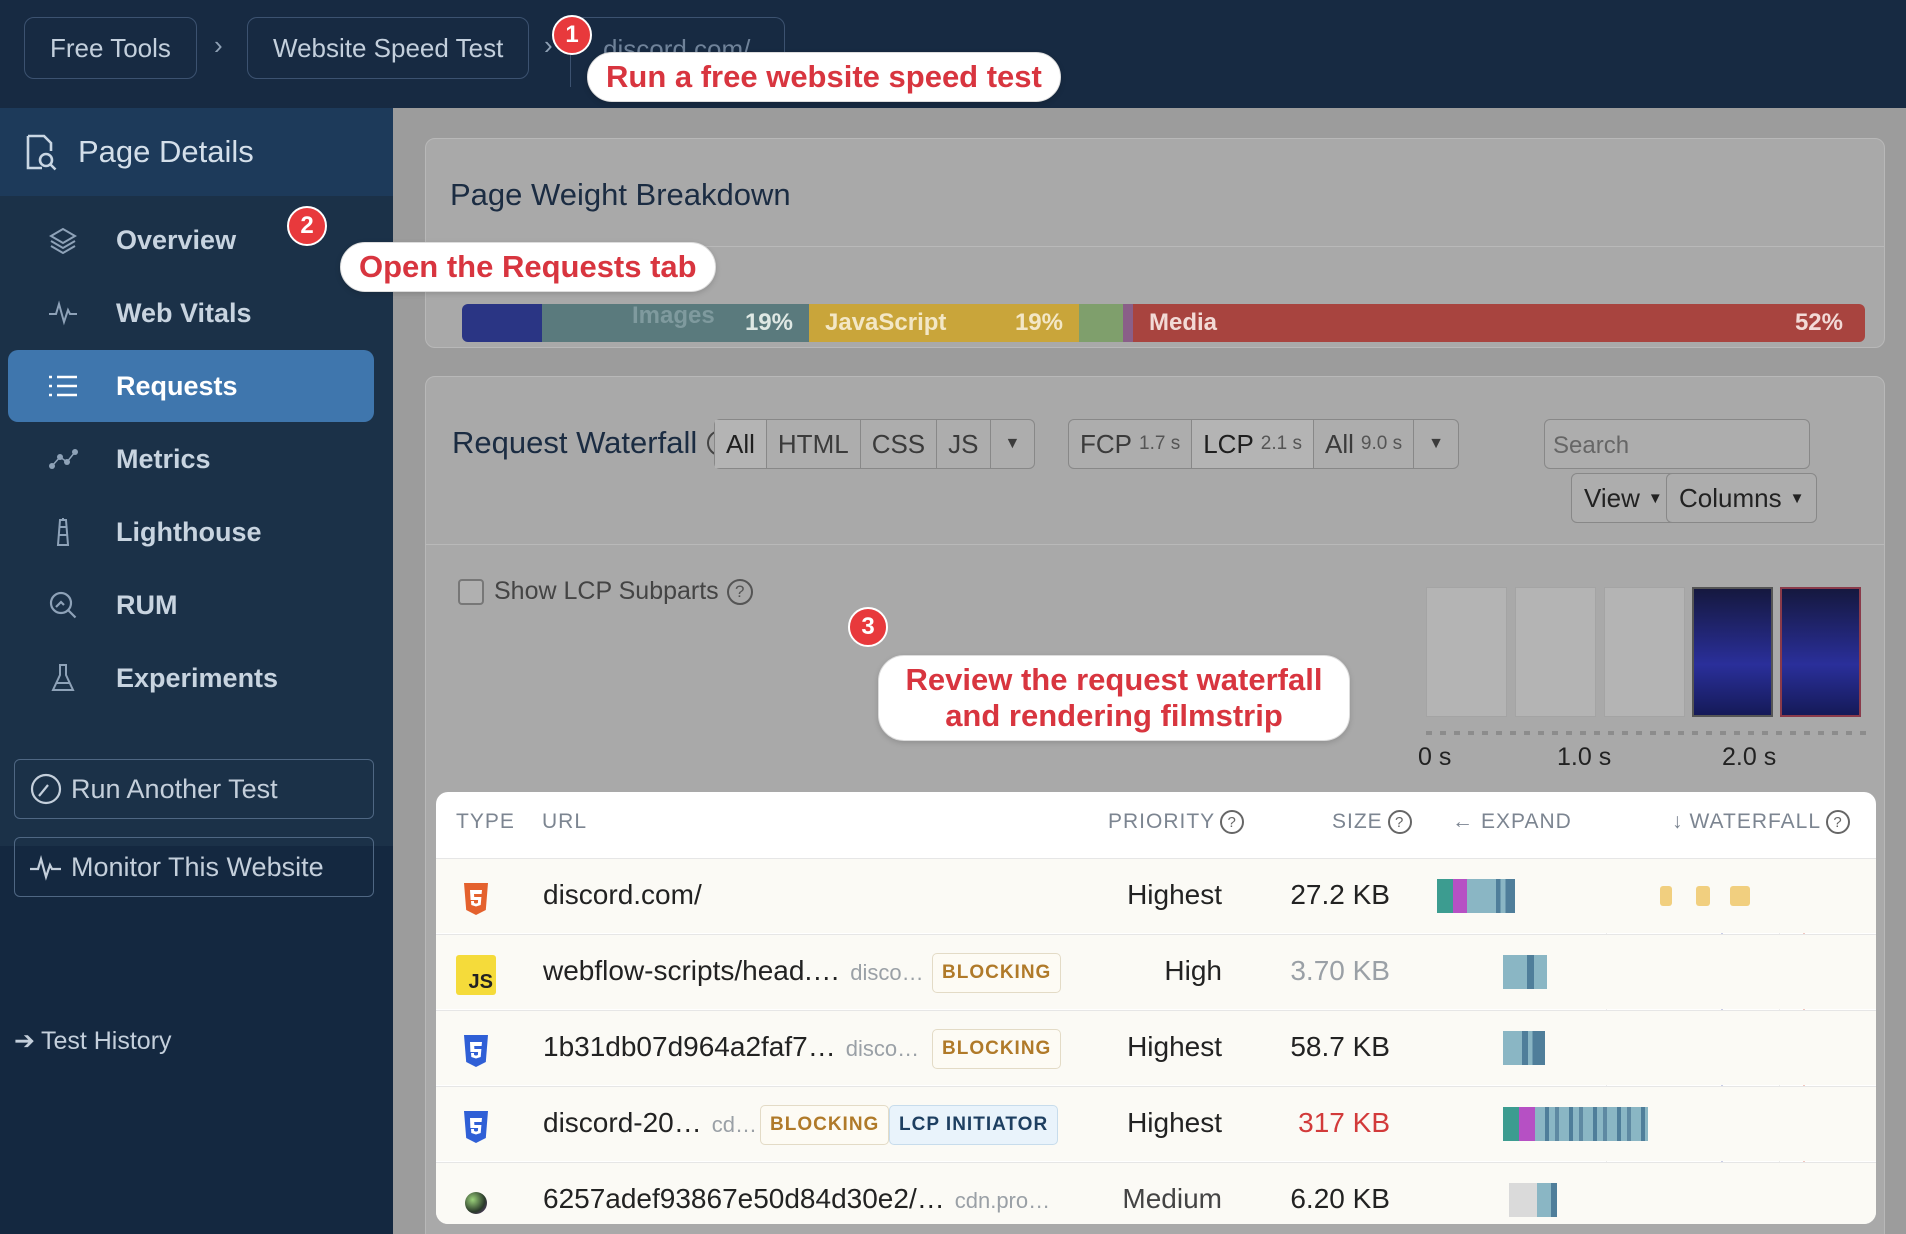 The width and height of the screenshot is (1906, 1234). Describe the element at coordinates (1436, 444) in the screenshot. I see `milestone-more-dropdown: ▼` at that location.